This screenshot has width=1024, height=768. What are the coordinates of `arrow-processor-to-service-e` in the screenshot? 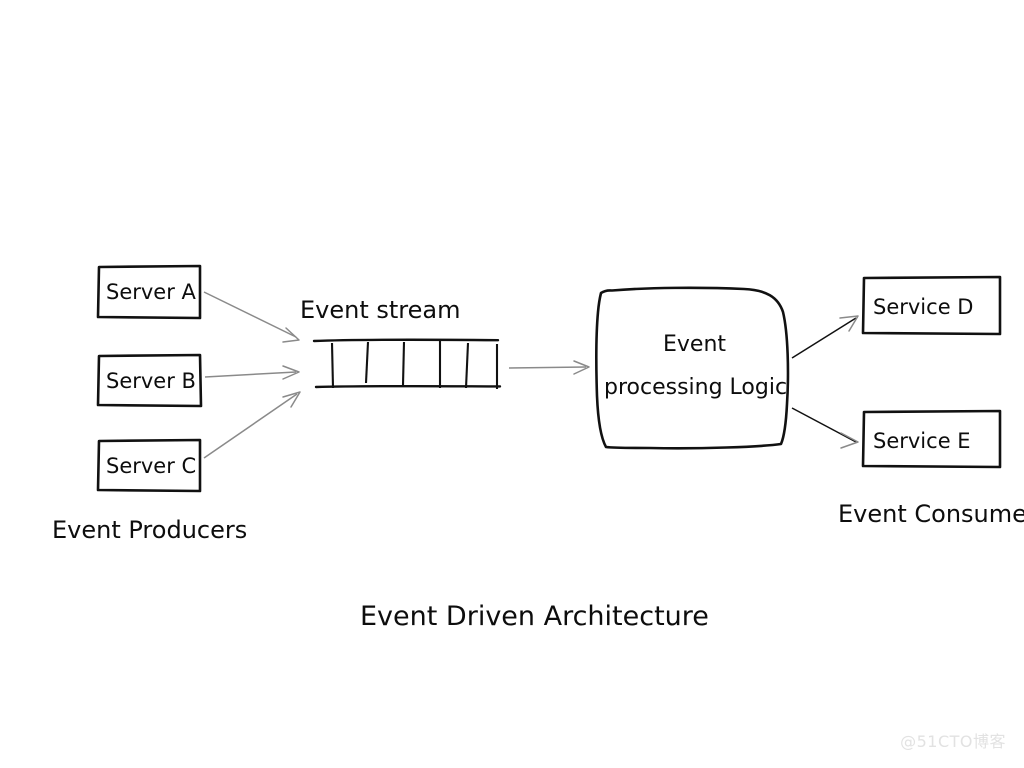 It's located at (824, 425).